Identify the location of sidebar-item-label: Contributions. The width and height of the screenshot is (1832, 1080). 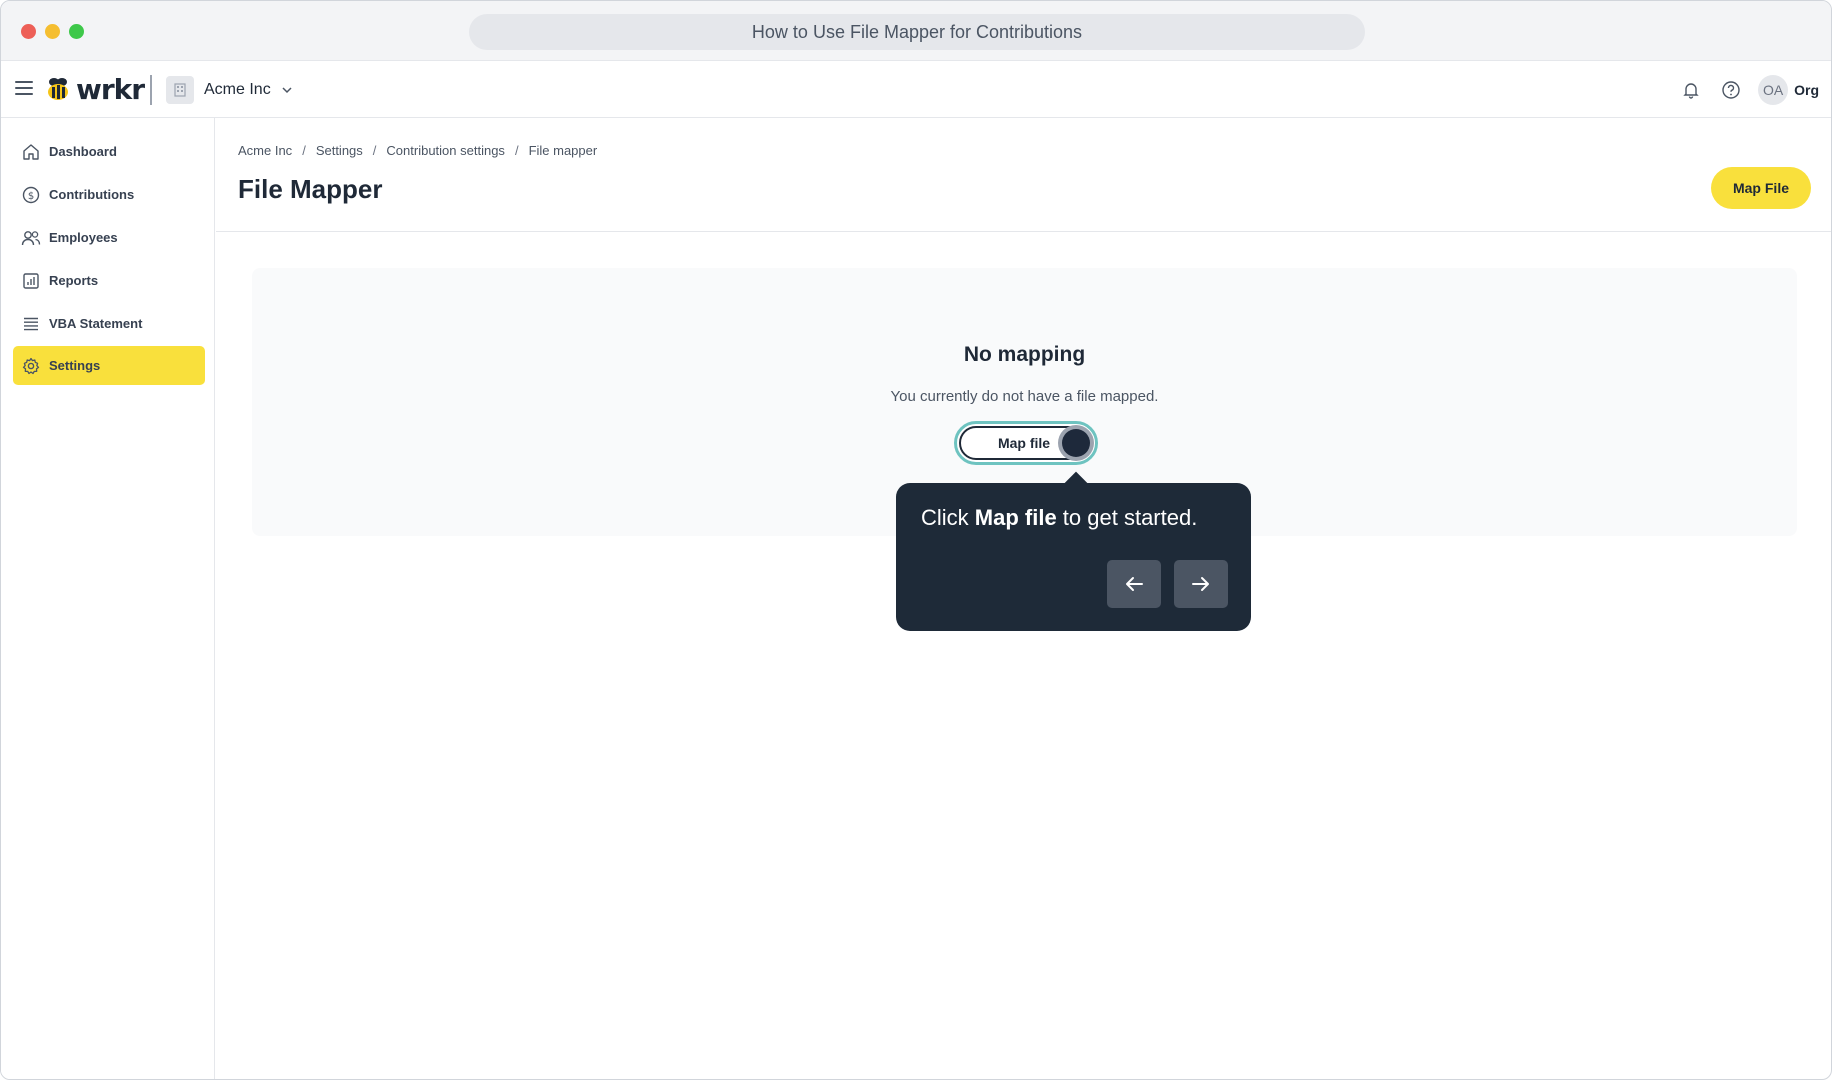
(92, 194).